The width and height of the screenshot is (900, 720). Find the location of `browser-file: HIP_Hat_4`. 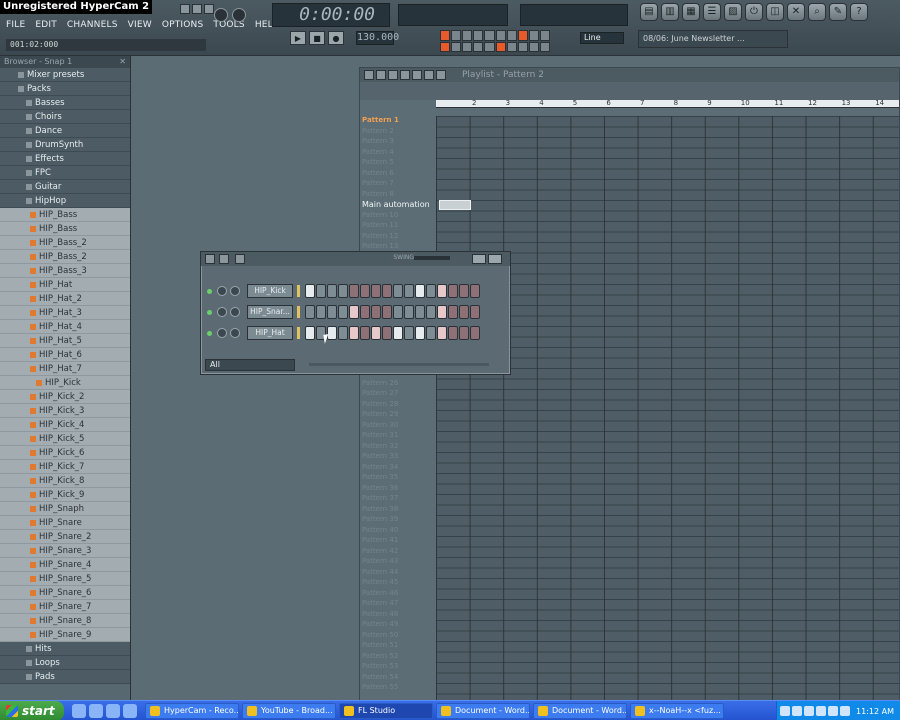

browser-file: HIP_Hat_4 is located at coordinates (65, 327).